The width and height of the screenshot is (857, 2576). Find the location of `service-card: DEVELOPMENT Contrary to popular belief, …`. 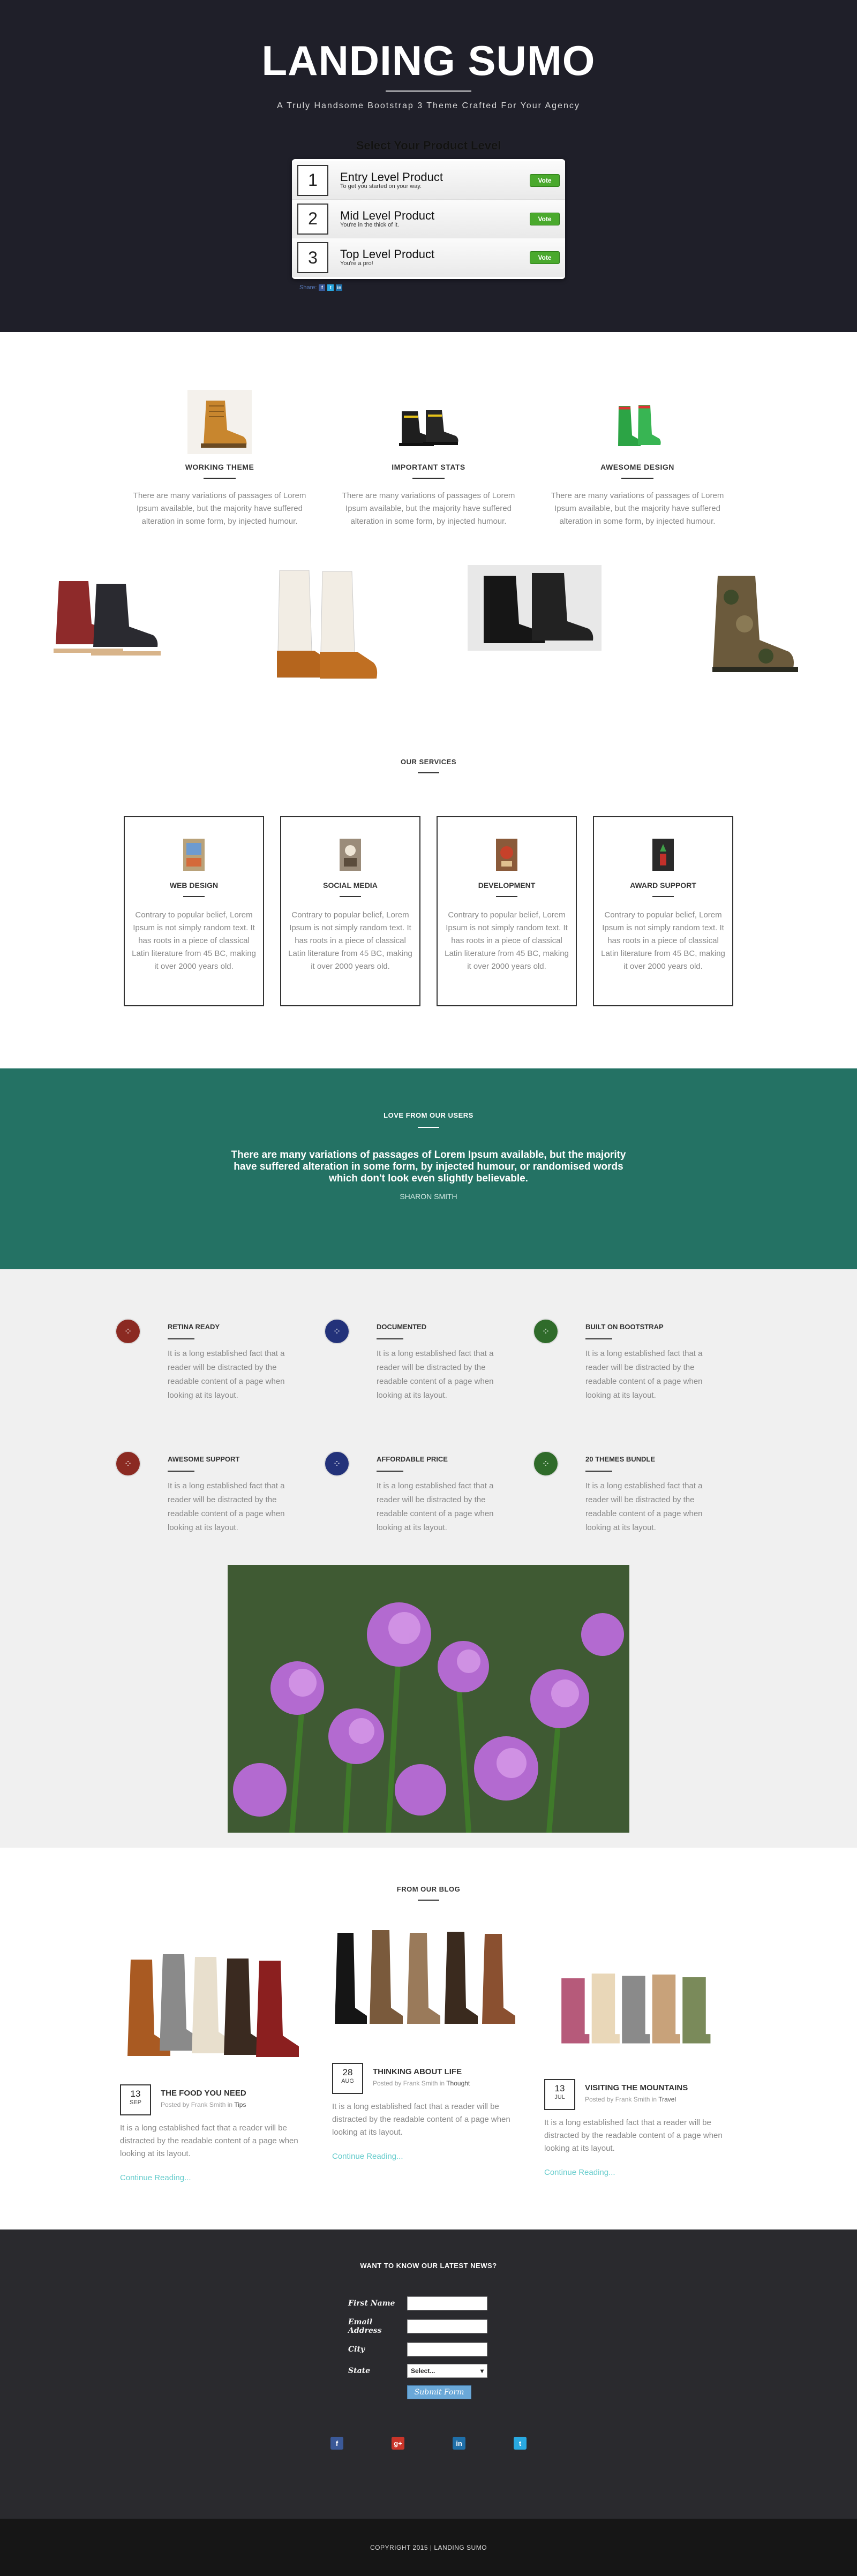

service-card: DEVELOPMENT Contrary to popular belief, … is located at coordinates (507, 911).